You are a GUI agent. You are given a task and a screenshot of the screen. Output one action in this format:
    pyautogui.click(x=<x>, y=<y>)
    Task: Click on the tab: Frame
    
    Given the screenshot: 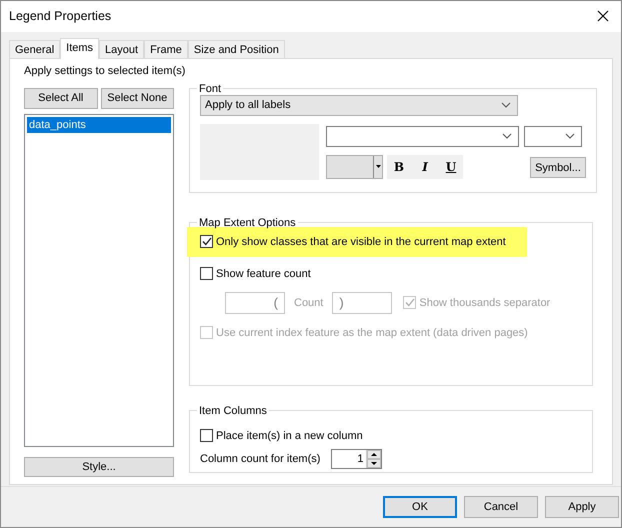 What is the action you would take?
    pyautogui.click(x=166, y=49)
    